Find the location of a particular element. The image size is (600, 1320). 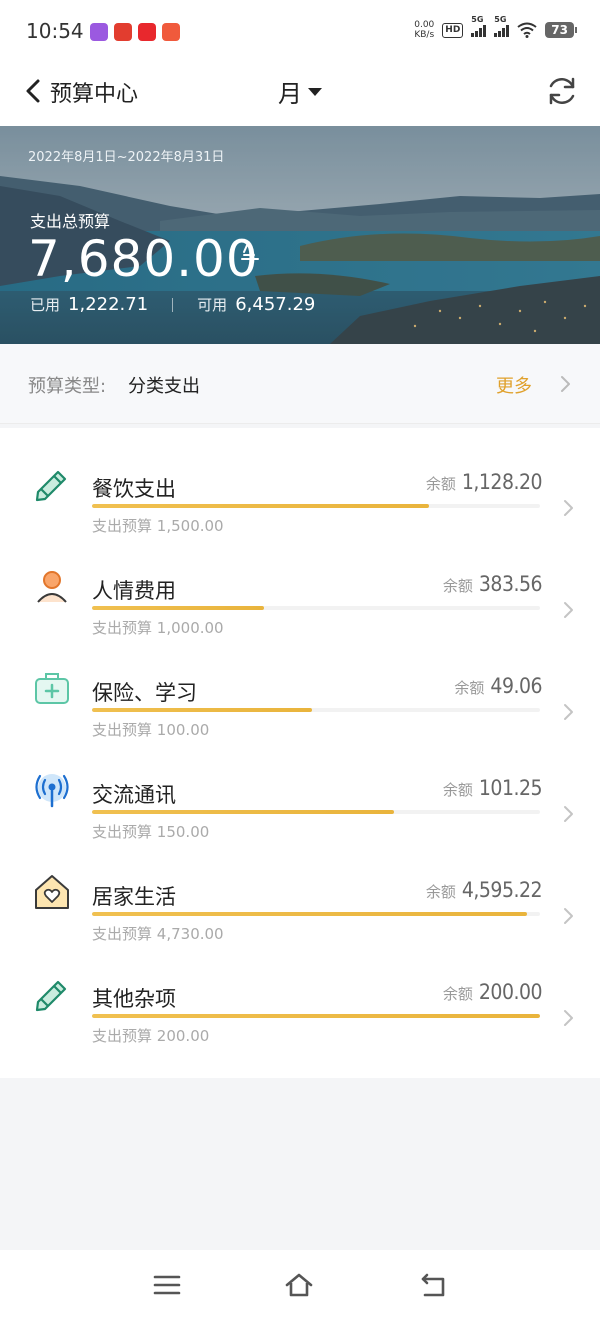

status-time: 10:54 is located at coordinates (55, 31).